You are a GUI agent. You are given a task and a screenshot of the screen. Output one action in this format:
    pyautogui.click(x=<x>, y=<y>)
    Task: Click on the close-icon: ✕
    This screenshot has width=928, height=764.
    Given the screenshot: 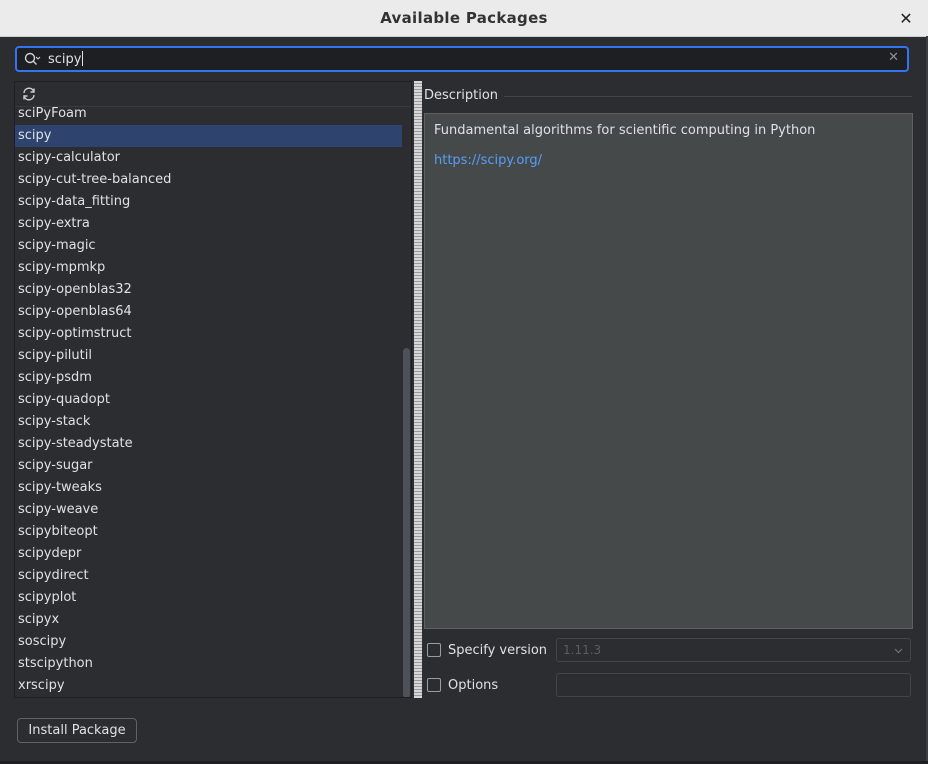 What is the action you would take?
    pyautogui.click(x=906, y=18)
    